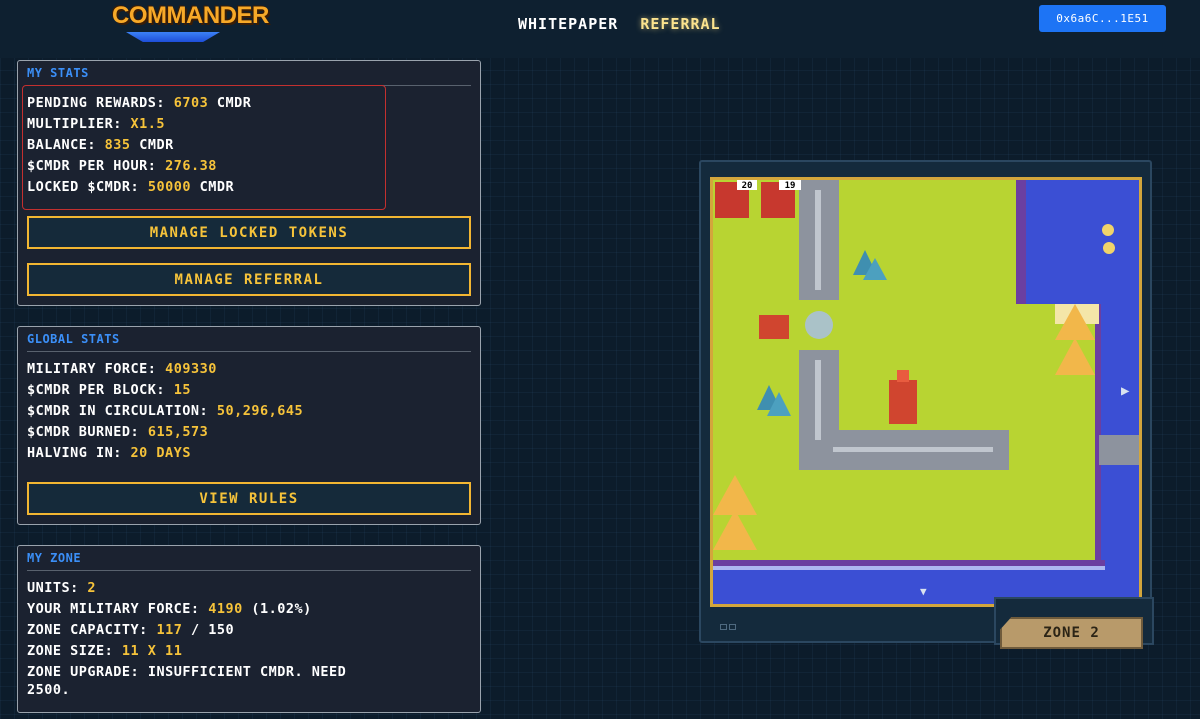 This screenshot has height=719, width=1200. I want to click on zone-label-badge: ZONE 2, so click(1071, 633).